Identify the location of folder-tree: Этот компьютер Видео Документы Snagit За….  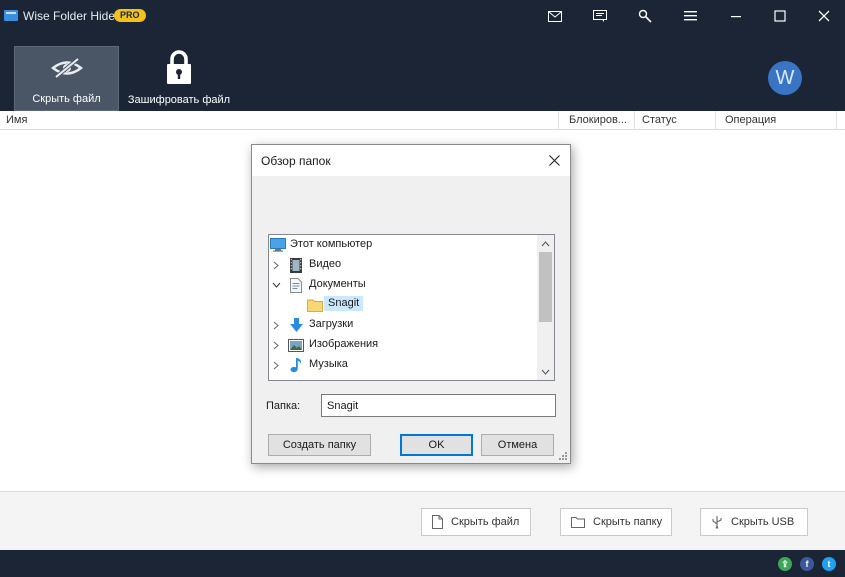
(411, 307).